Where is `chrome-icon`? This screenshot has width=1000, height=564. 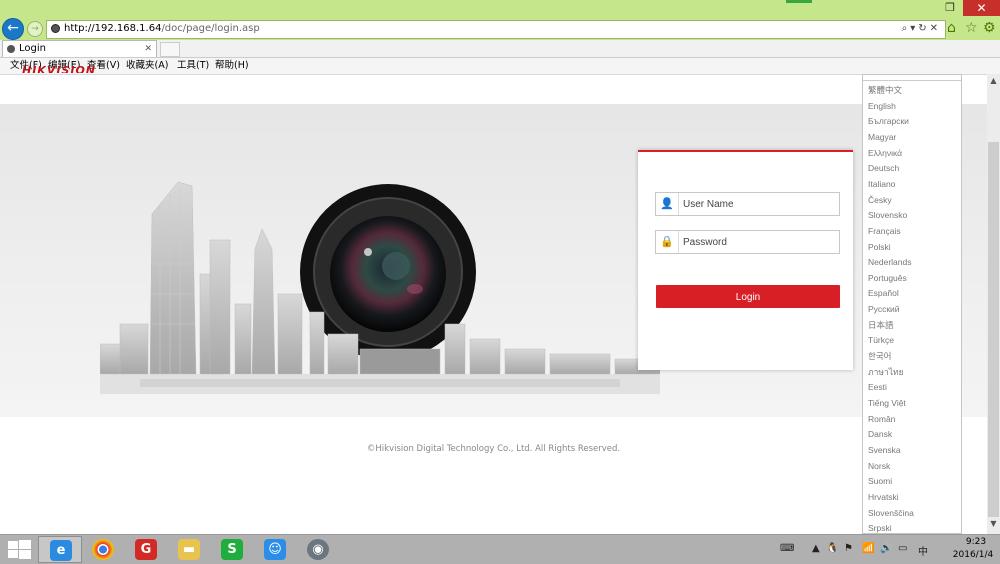 chrome-icon is located at coordinates (103, 549).